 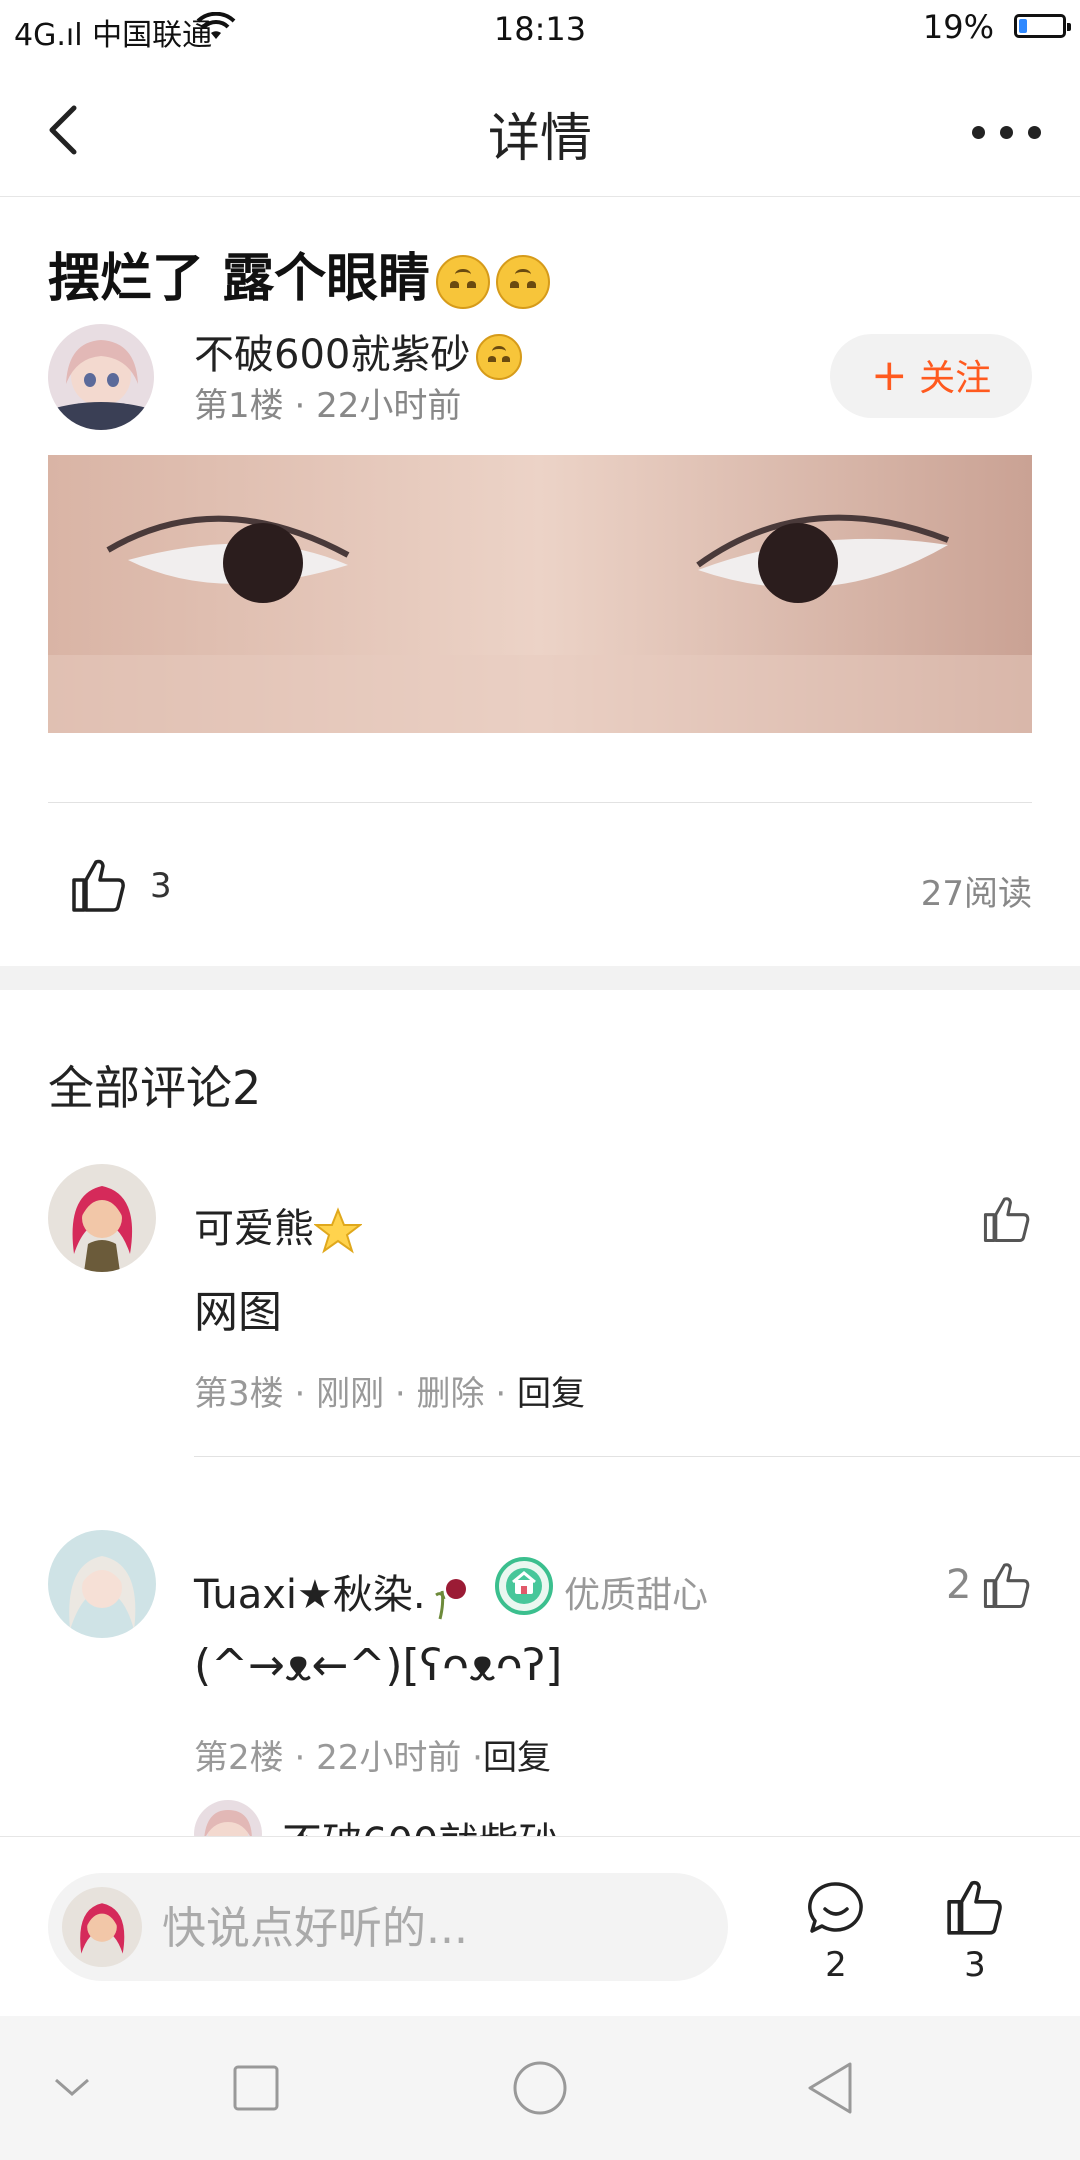 What do you see at coordinates (1042, 26) in the screenshot?
I see `battery-icon` at bounding box center [1042, 26].